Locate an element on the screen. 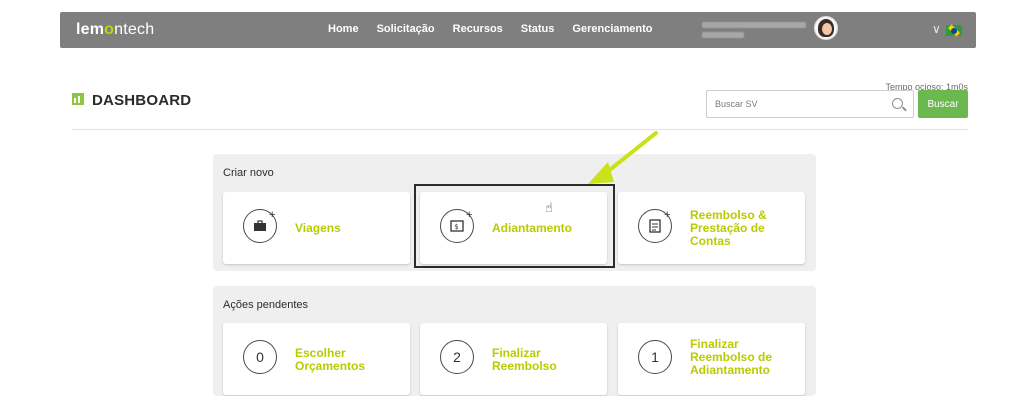  card-label: Finalizar Reembolso de Adiantamento is located at coordinates (731, 357).